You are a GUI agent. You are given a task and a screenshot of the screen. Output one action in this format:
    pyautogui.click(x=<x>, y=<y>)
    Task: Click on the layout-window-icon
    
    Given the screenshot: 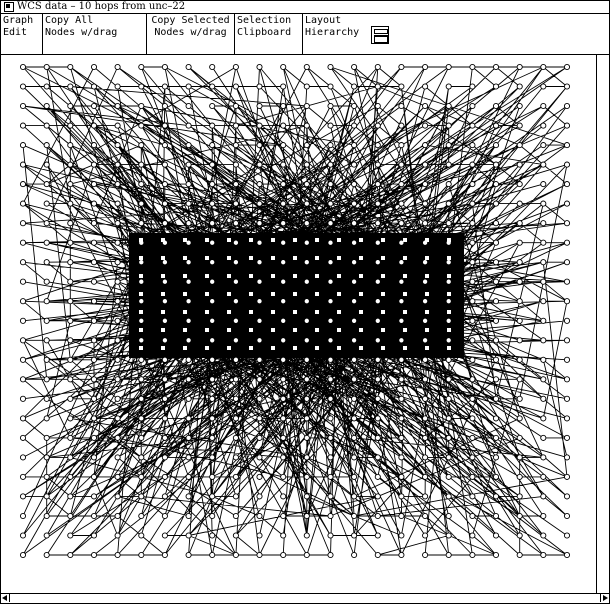 What is the action you would take?
    pyautogui.click(x=380, y=35)
    